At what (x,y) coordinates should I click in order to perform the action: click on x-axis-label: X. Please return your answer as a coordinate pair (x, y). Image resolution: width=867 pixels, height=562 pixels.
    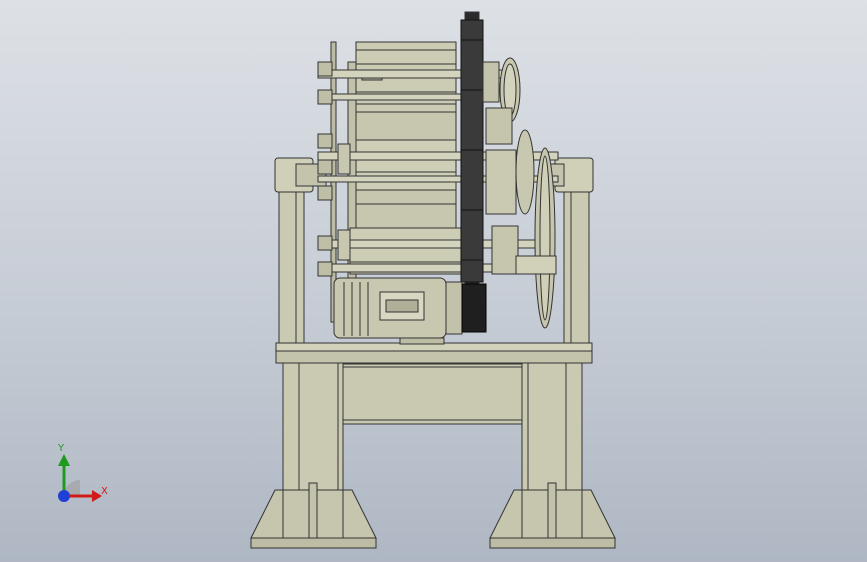
    Looking at the image, I should click on (104, 491).